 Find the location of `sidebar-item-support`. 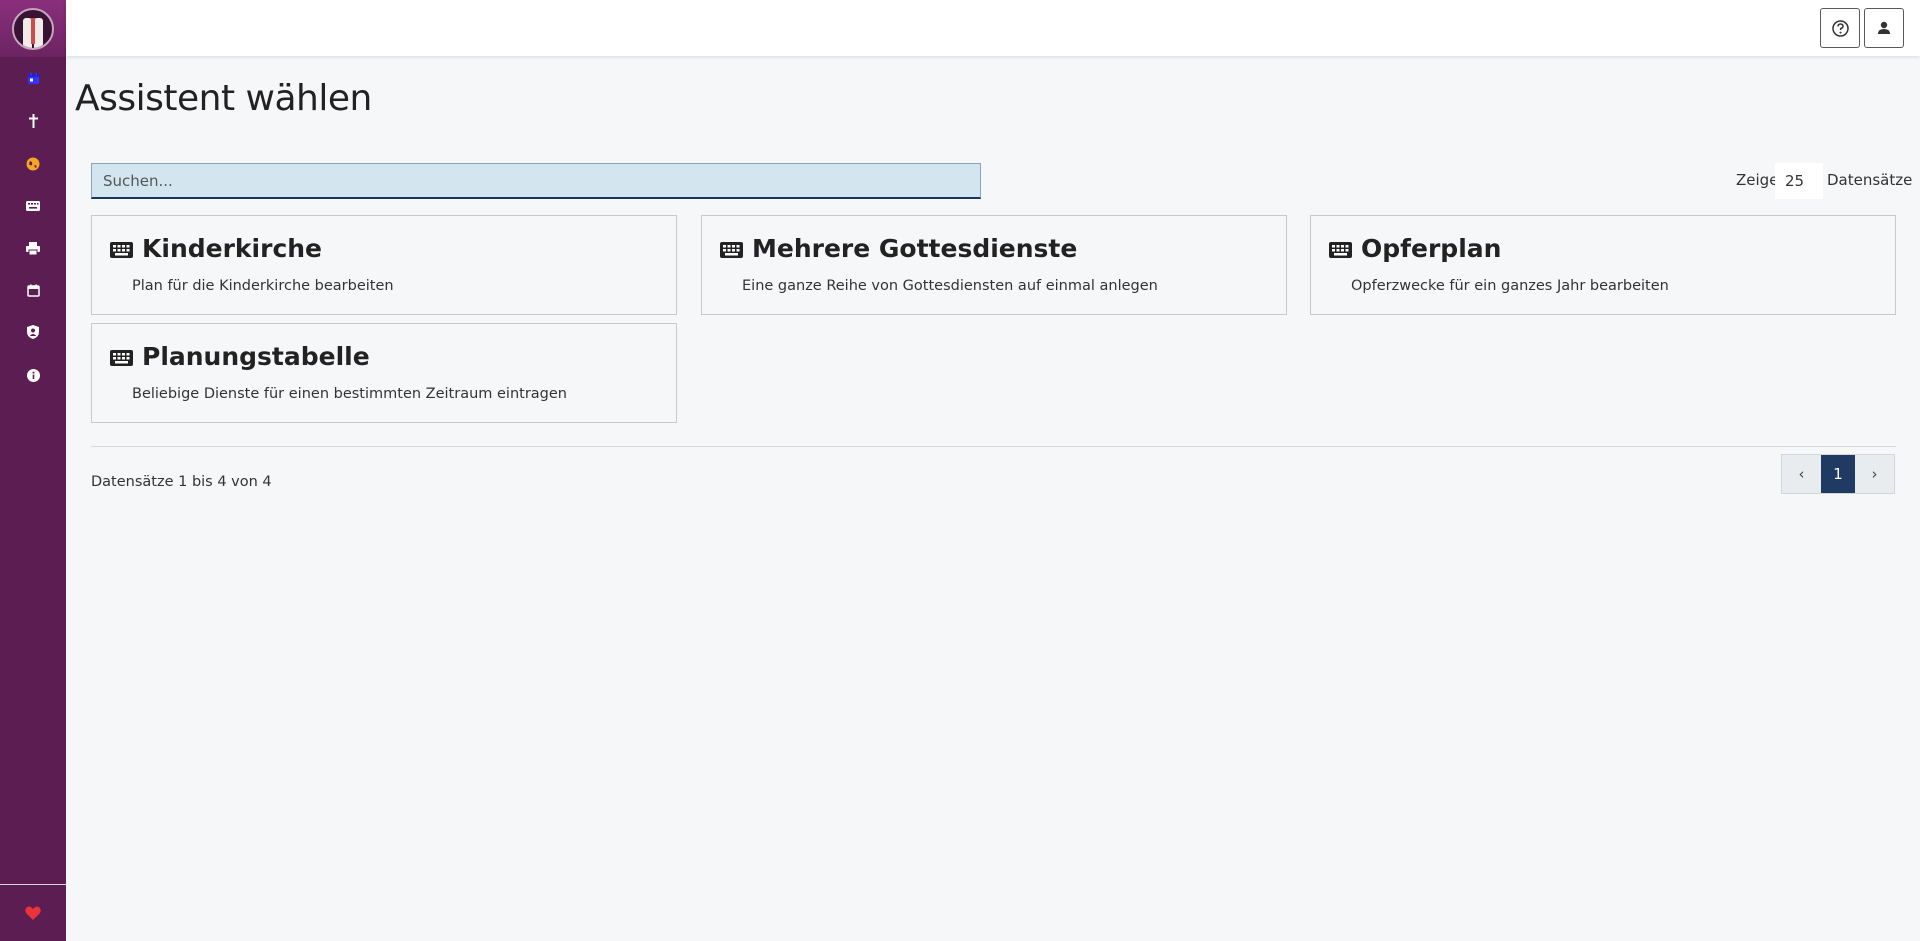

sidebar-item-support is located at coordinates (33, 913).